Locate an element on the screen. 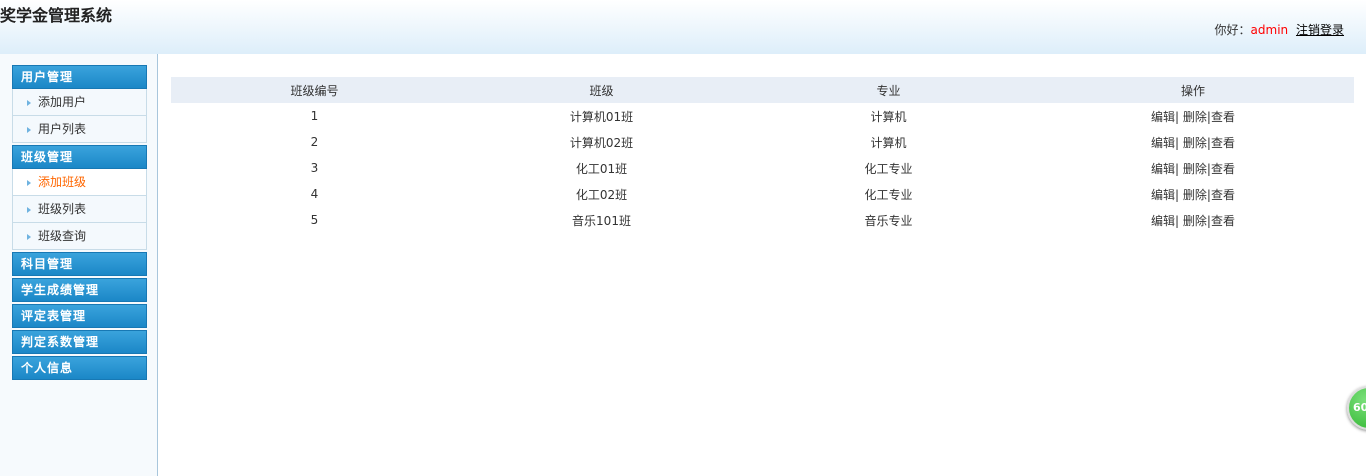 The width and height of the screenshot is (1366, 476). sidebar-item: 添加用户 is located at coordinates (79, 102).